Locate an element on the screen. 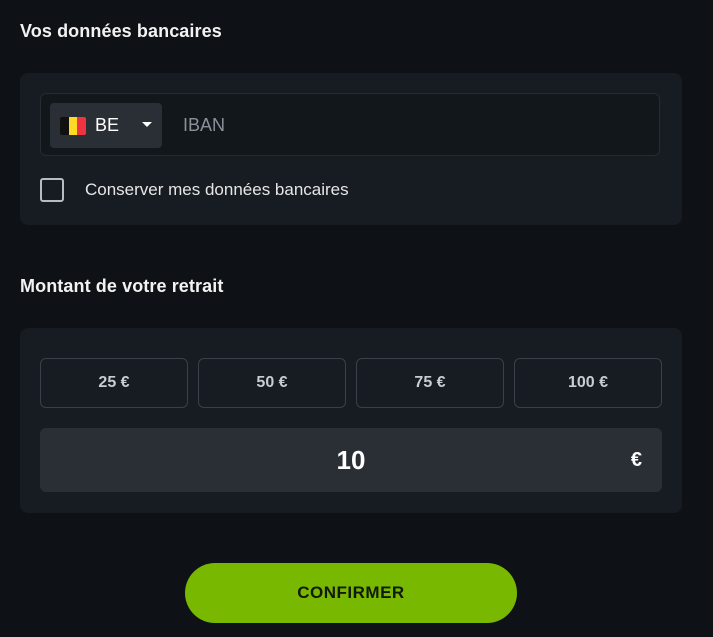 Image resolution: width=713 pixels, height=637 pixels. save-bank-details-label: Conserver mes données bancaires is located at coordinates (217, 189).